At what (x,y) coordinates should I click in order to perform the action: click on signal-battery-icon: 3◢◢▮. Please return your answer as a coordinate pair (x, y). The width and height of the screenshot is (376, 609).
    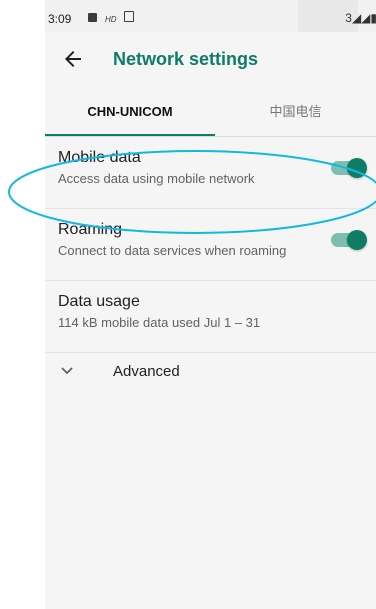
    Looking at the image, I should click on (360, 18).